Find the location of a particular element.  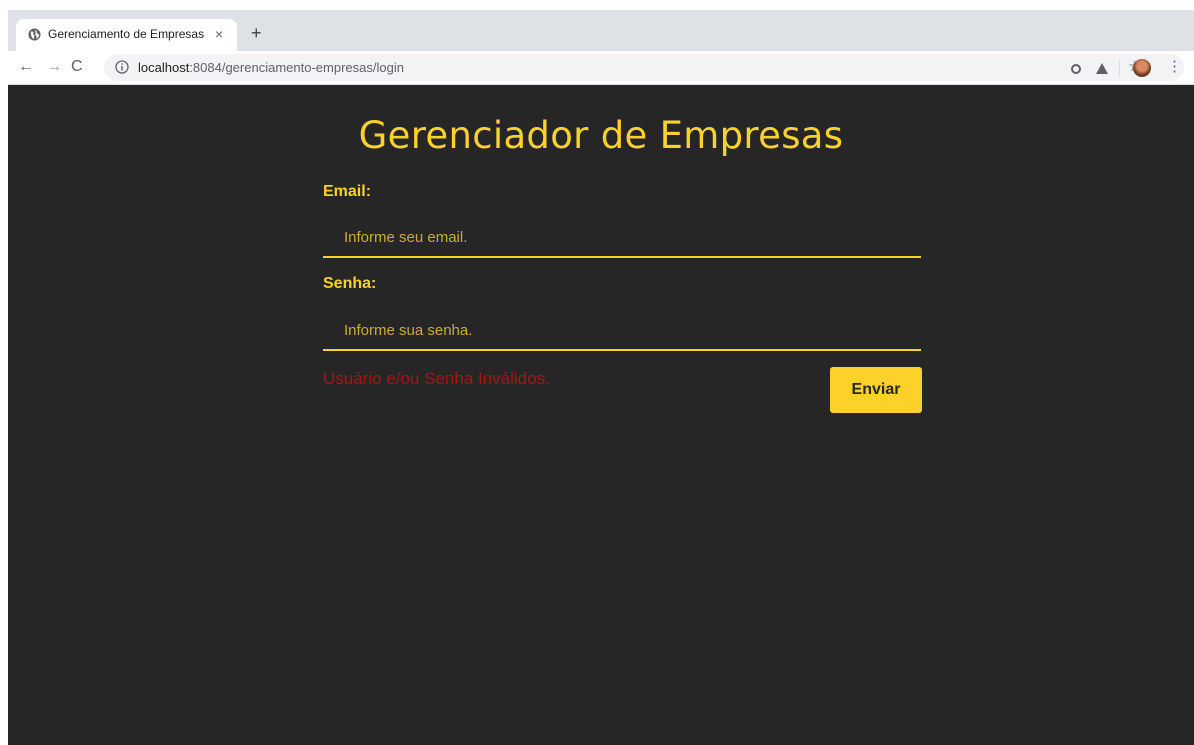

globe-icon is located at coordinates (34, 34).